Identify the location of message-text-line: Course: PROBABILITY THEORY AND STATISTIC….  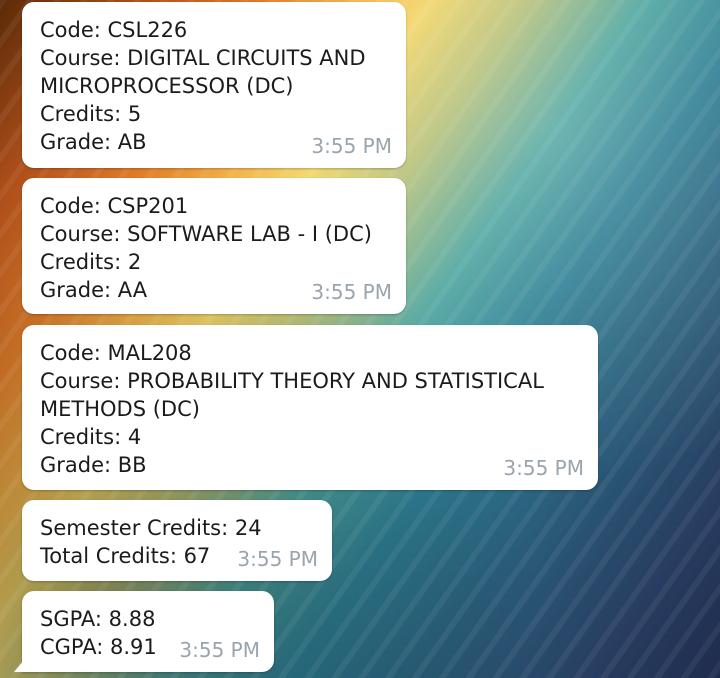
(292, 381).